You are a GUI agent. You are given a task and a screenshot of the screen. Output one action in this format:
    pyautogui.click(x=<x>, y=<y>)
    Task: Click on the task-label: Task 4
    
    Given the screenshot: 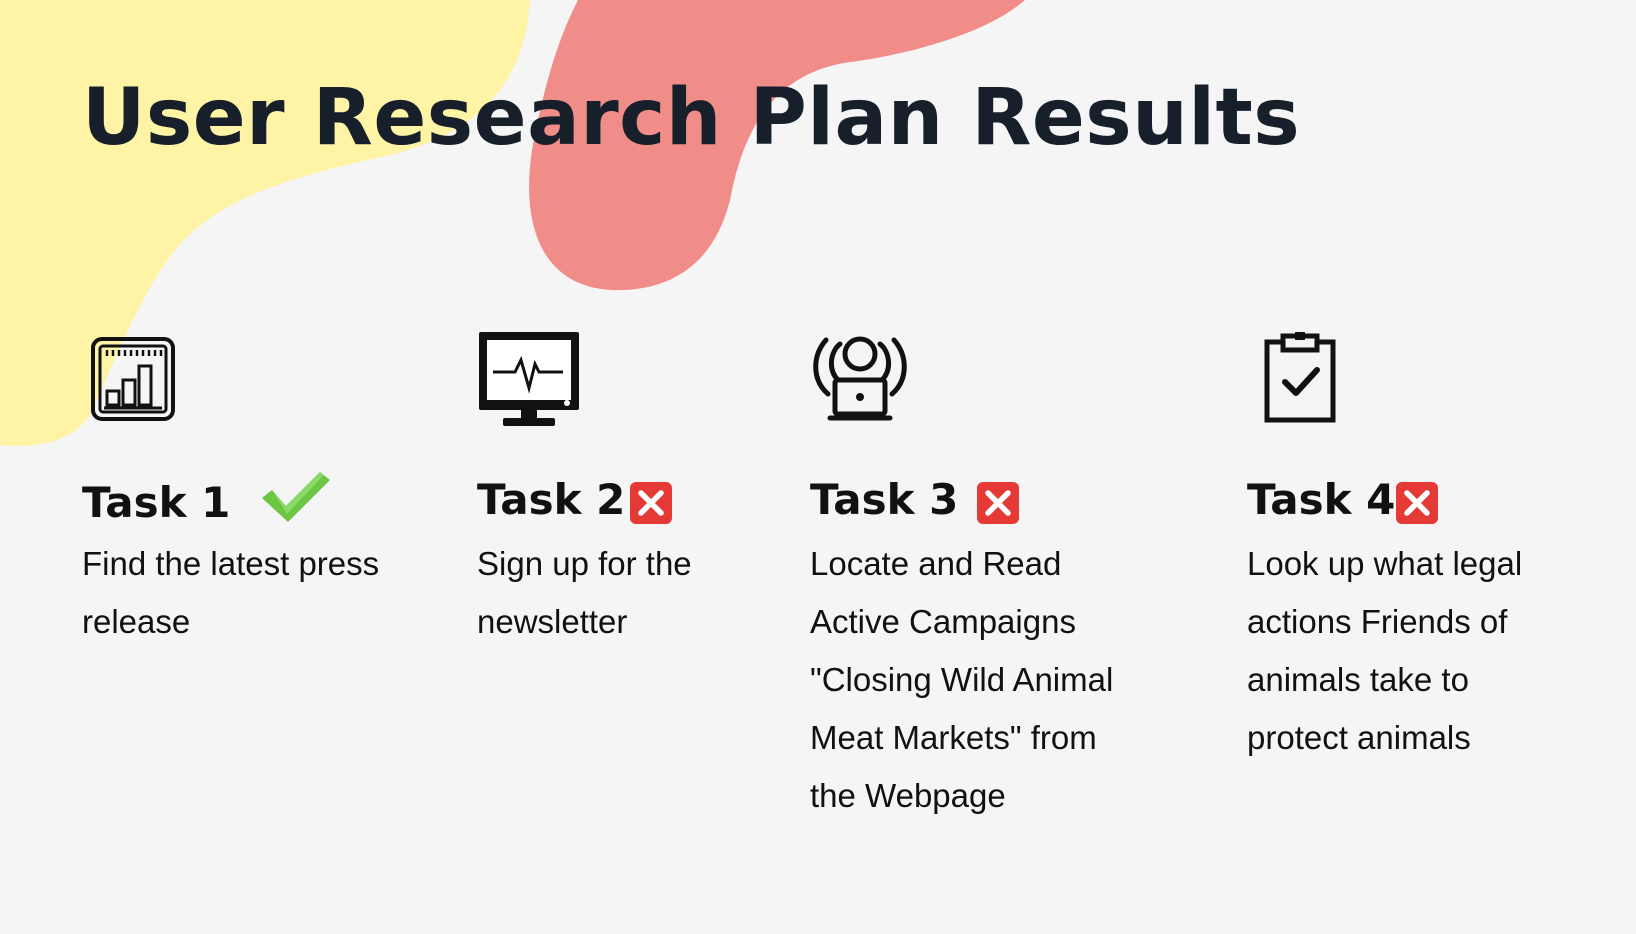 What is the action you would take?
    pyautogui.click(x=1321, y=499)
    